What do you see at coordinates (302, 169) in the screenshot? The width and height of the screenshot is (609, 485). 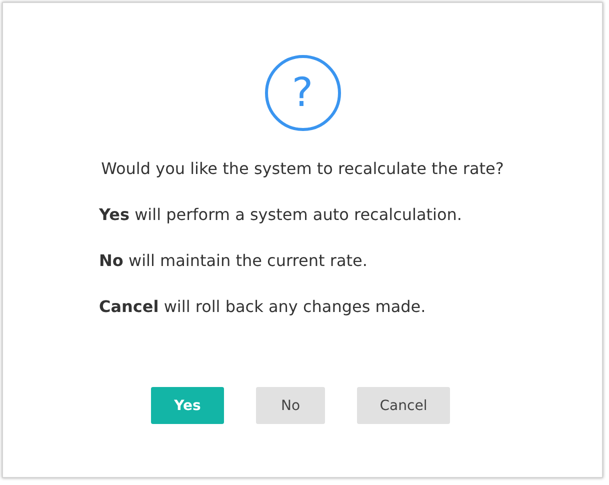 I see `question-text: Would you like the system to recalculate the rate?` at bounding box center [302, 169].